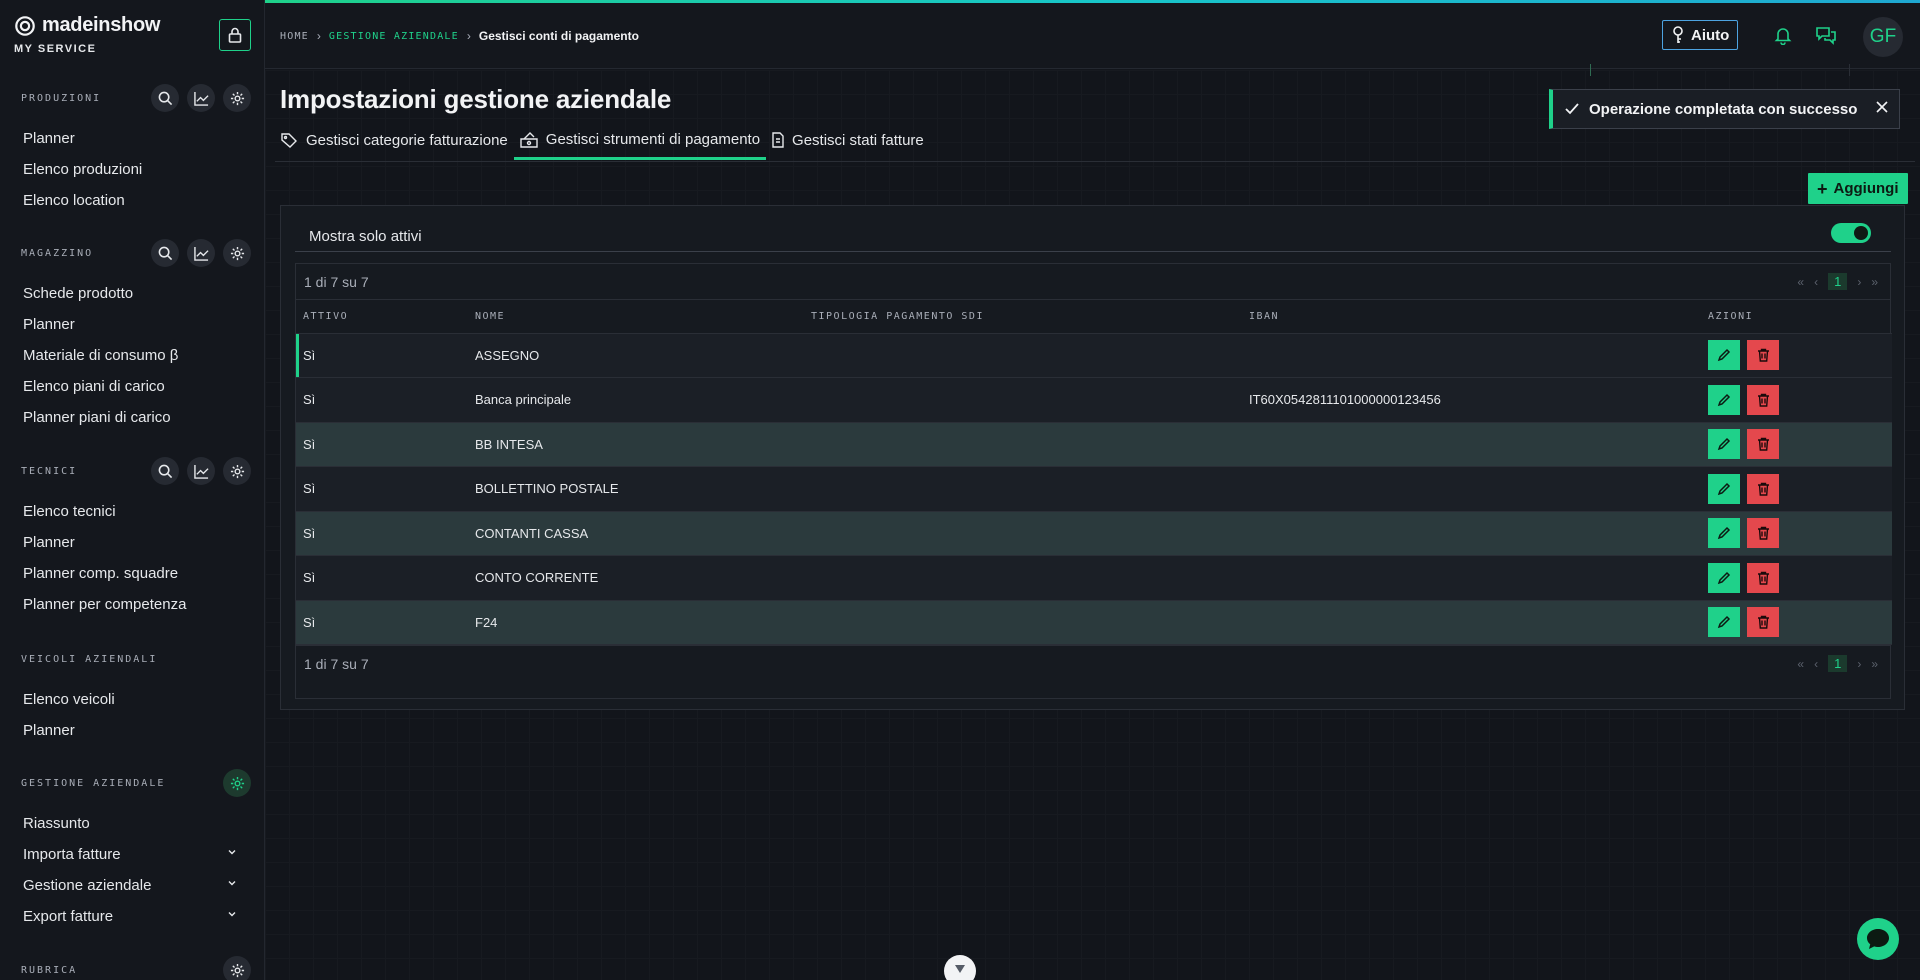 The width and height of the screenshot is (1920, 980). I want to click on tab-categorie-fatturazione: Gestisci categorie fatturazione, so click(394, 140).